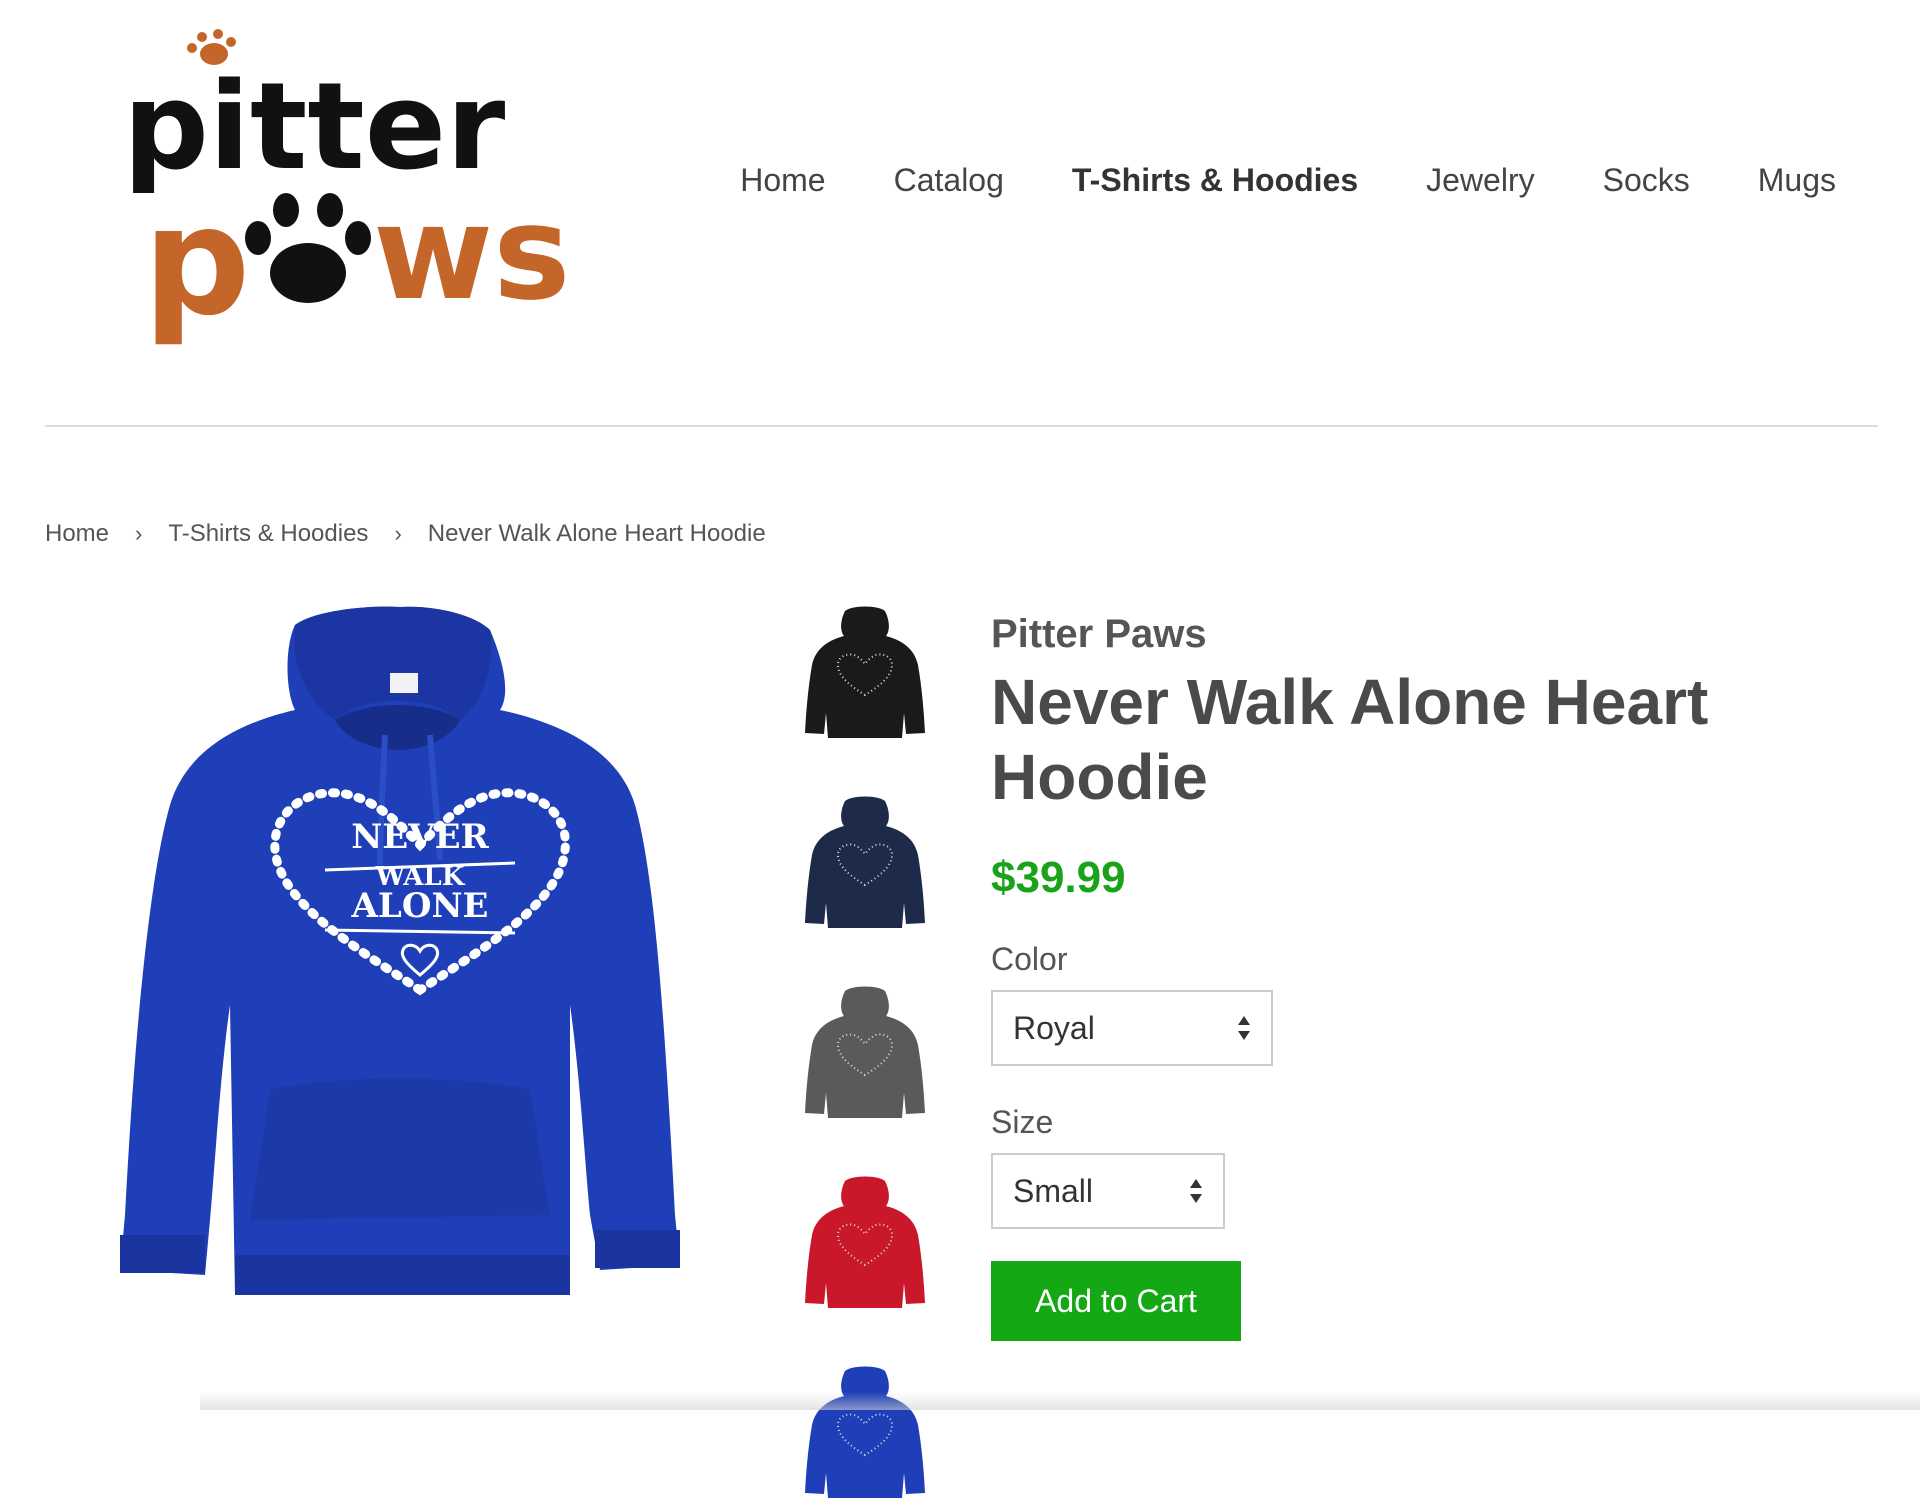  Describe the element at coordinates (420, 906) in the screenshot. I see `print-word-alone: ALONE` at that location.